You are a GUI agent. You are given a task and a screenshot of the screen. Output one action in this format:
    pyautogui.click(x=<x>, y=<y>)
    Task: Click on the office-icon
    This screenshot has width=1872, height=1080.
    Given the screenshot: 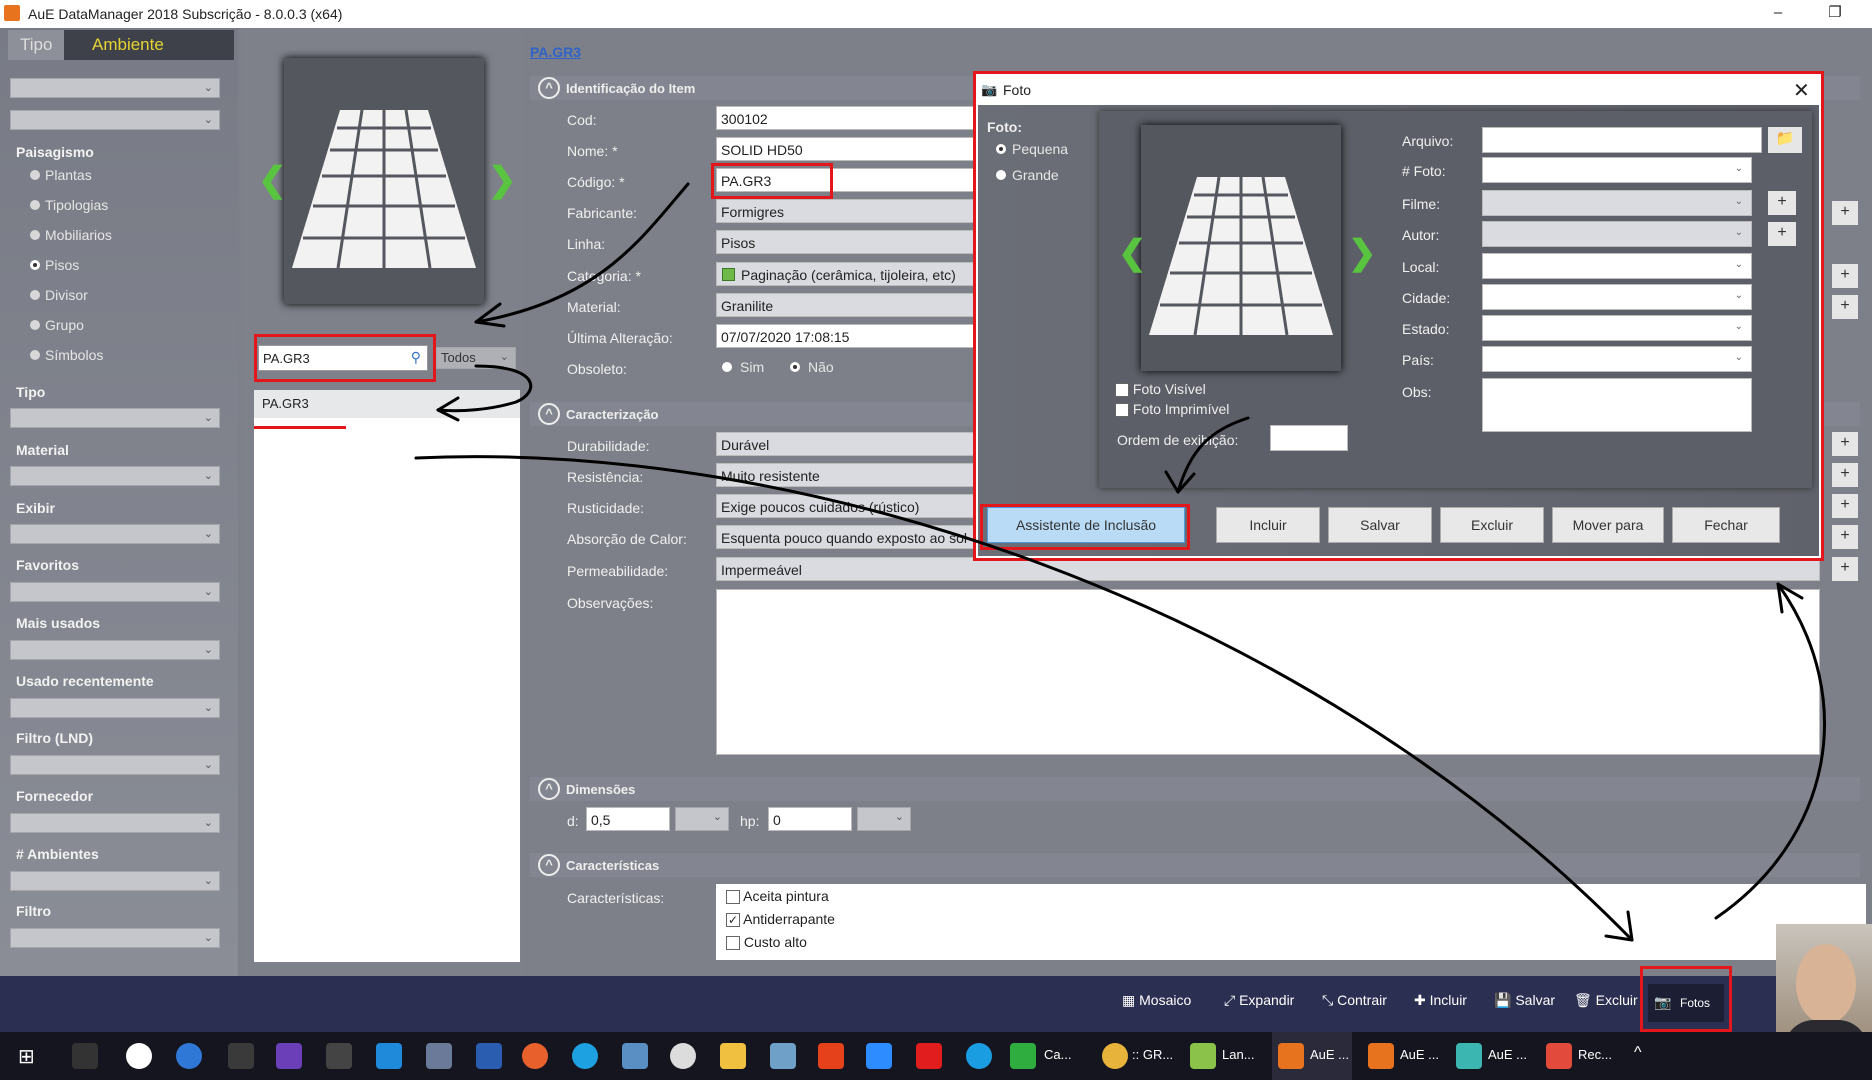 What is the action you would take?
    pyautogui.click(x=831, y=1056)
    